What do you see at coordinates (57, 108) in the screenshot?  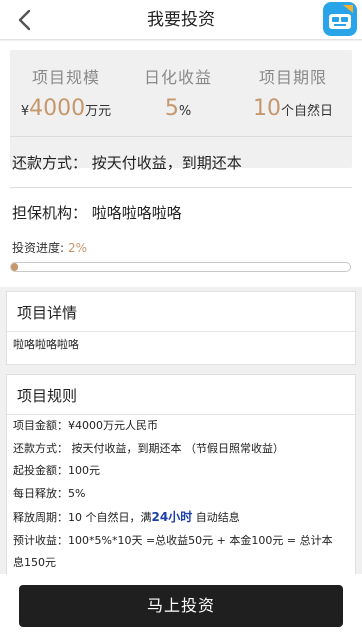 I see `stat-number: 4000` at bounding box center [57, 108].